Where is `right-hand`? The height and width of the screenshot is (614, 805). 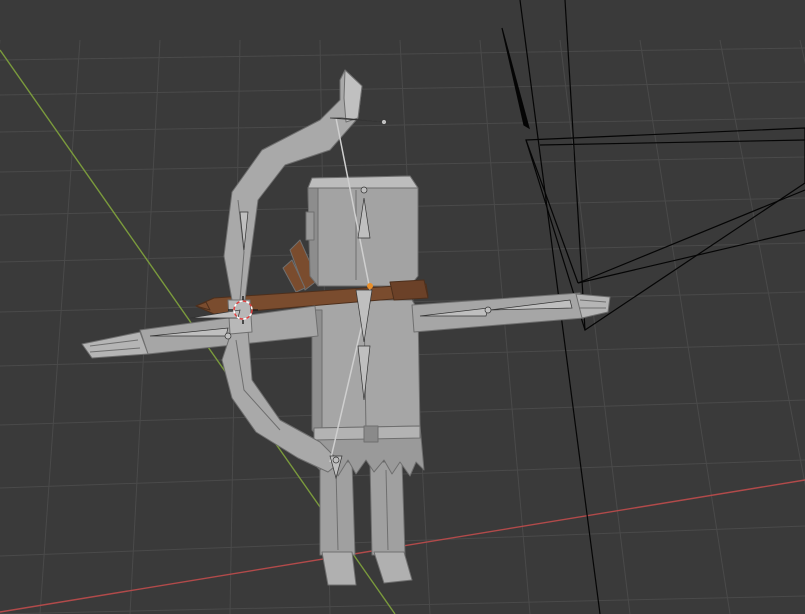
right-hand is located at coordinates (593, 306).